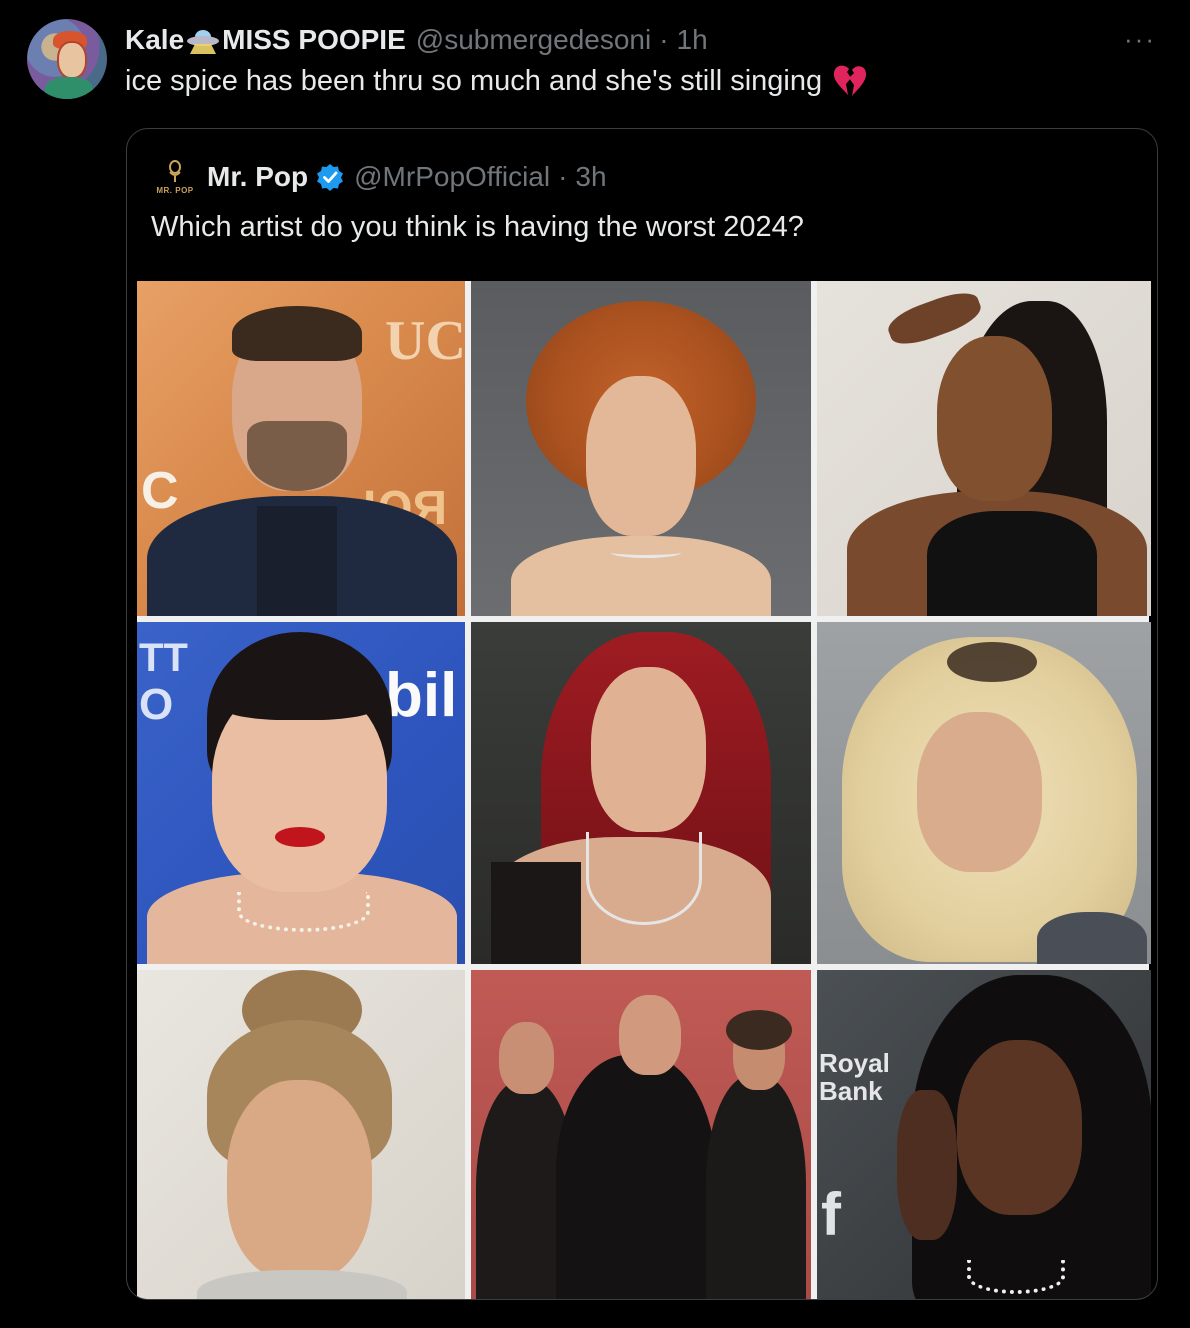  I want to click on quoted-display-name: Mr. Pop, so click(257, 177).